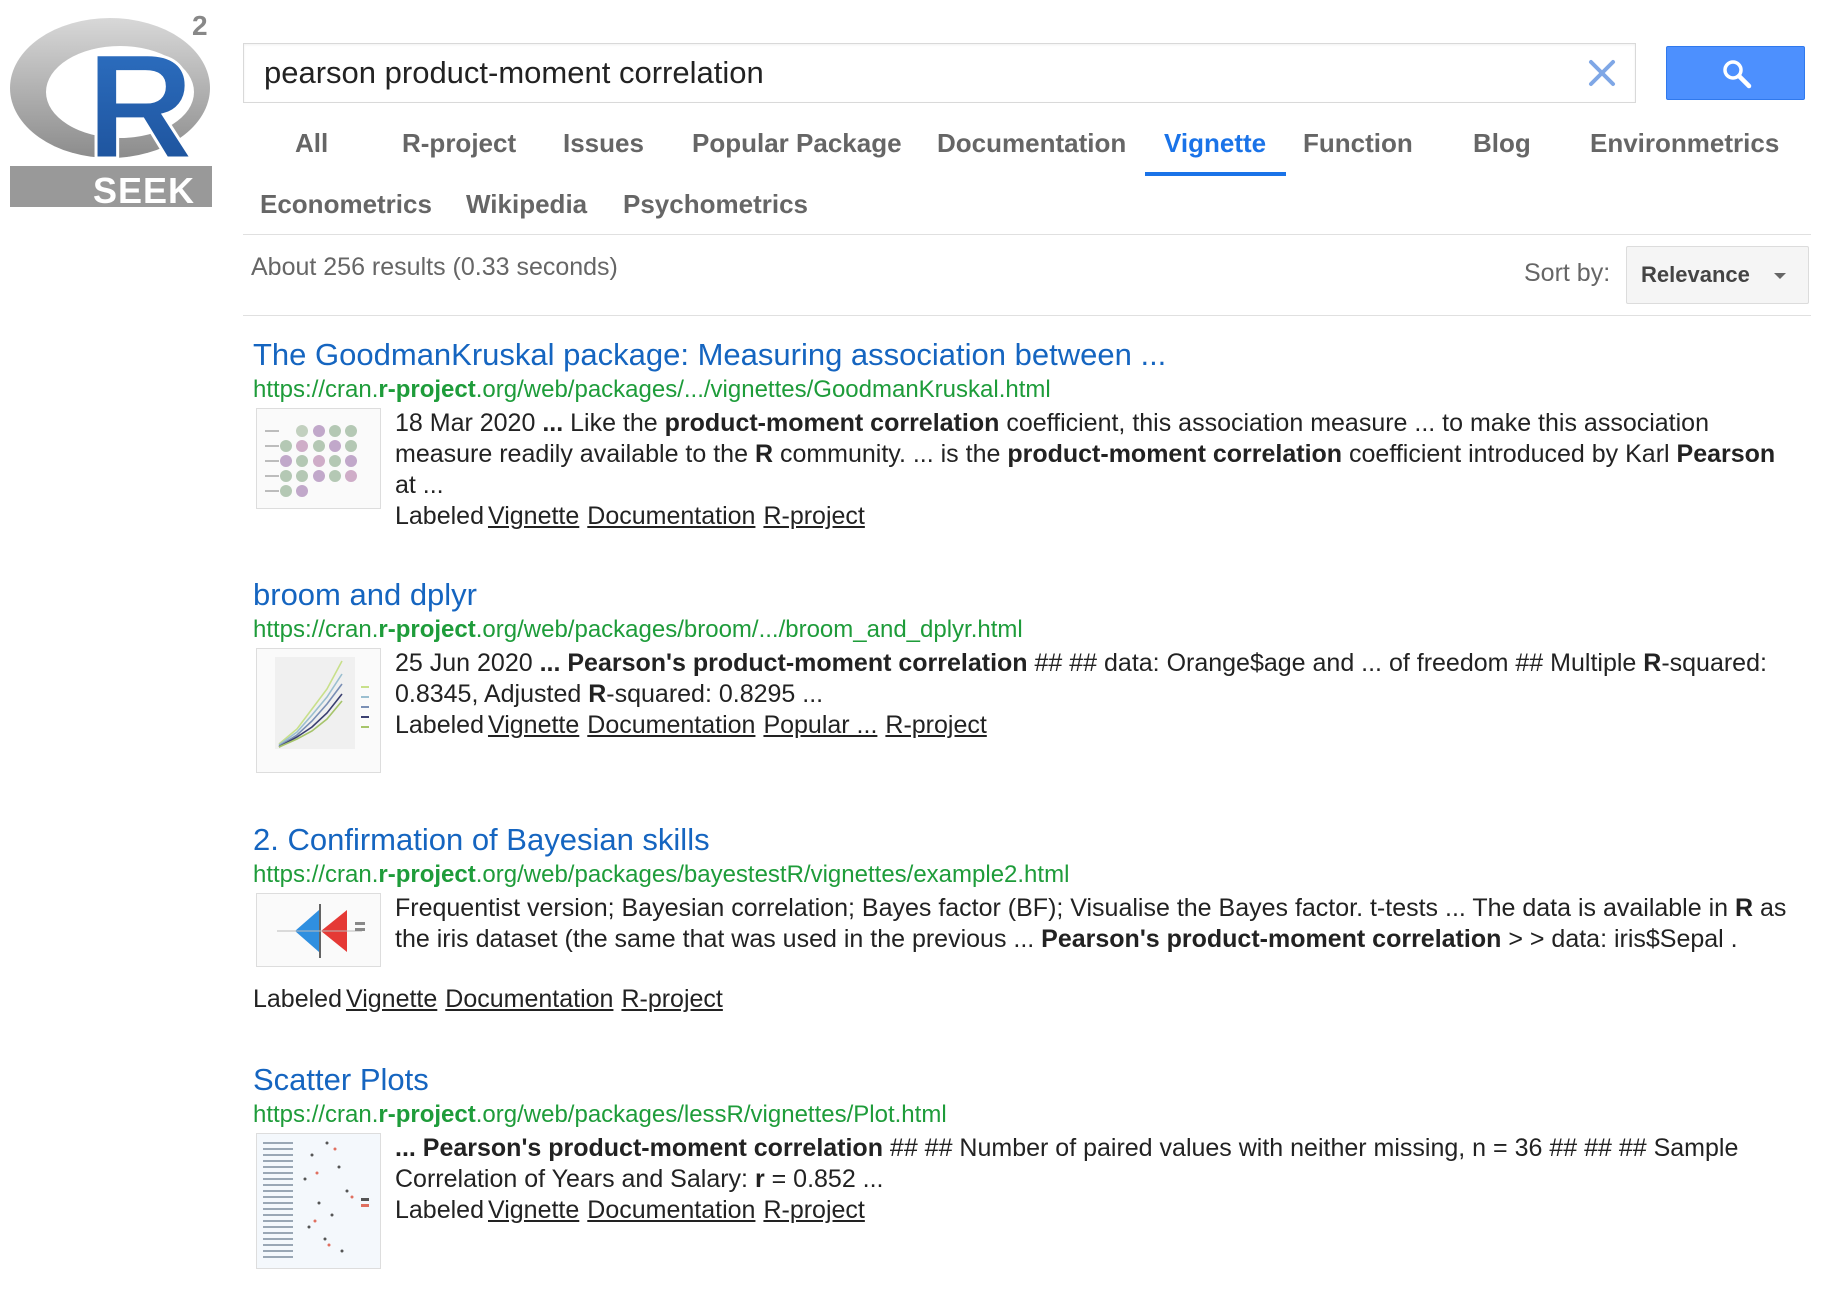  What do you see at coordinates (526, 204) in the screenshot?
I see `tab-wikipedia: Wikipedia` at bounding box center [526, 204].